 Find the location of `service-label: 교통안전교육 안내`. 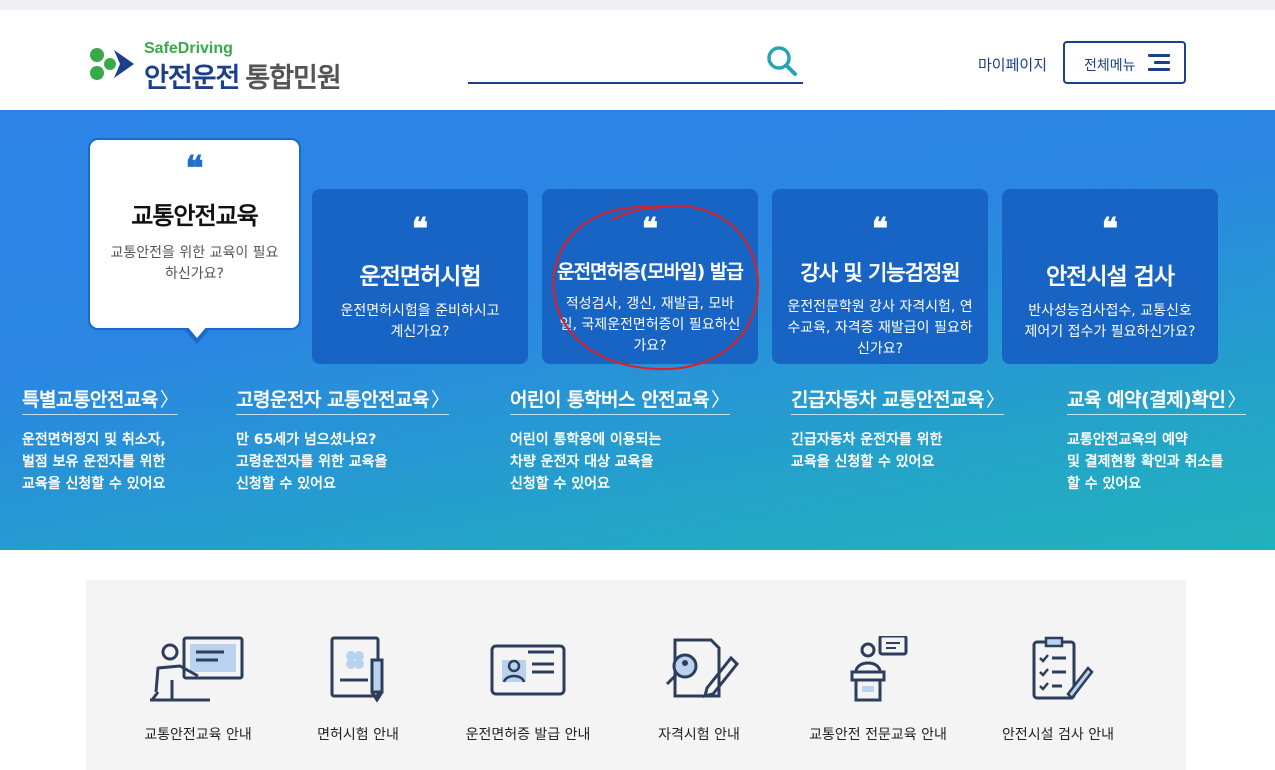

service-label: 교통안전교육 안내 is located at coordinates (198, 735).